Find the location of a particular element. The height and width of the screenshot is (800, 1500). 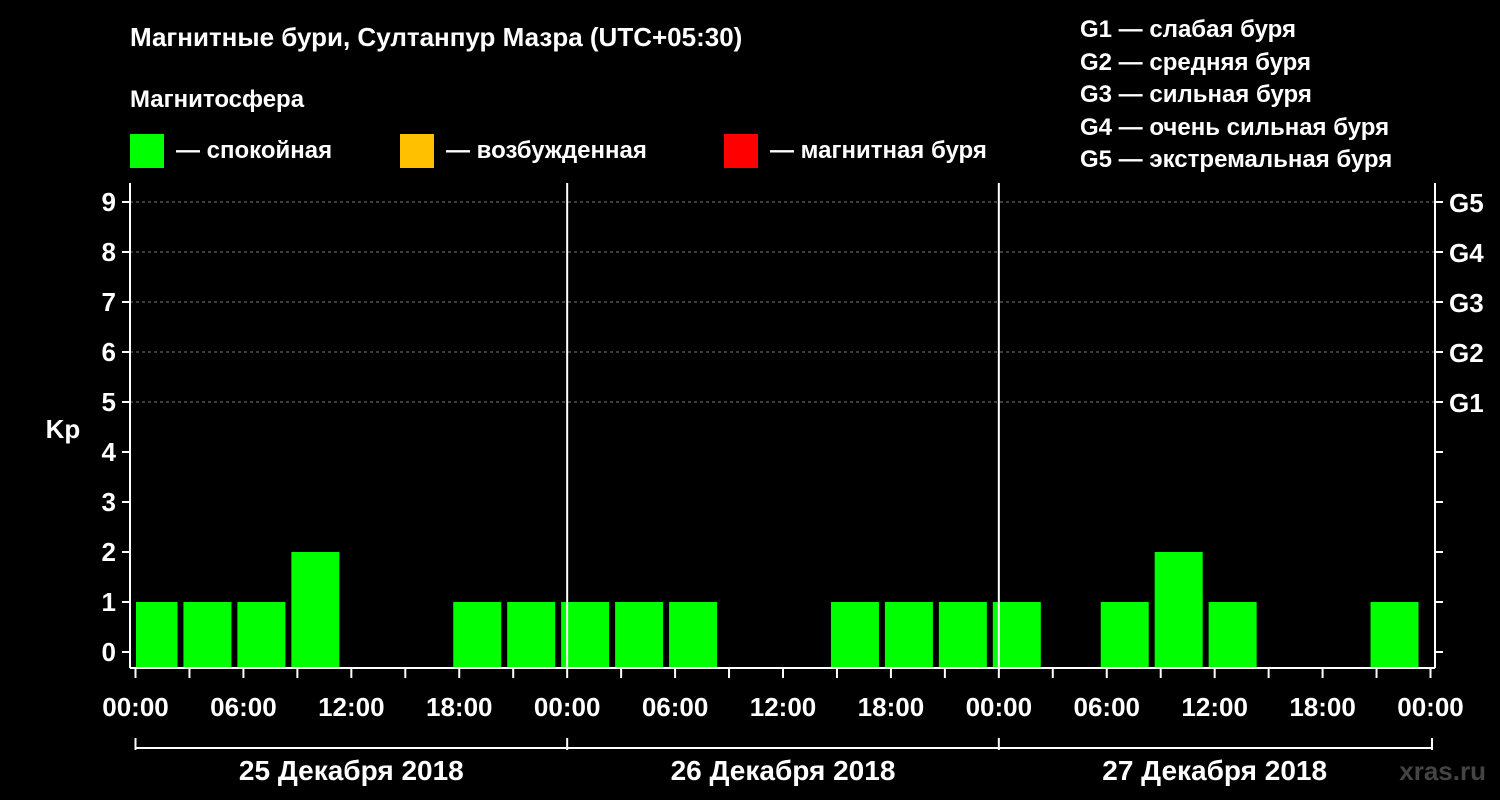

day-label: 25 Декабря 2018 is located at coordinates (351, 770).